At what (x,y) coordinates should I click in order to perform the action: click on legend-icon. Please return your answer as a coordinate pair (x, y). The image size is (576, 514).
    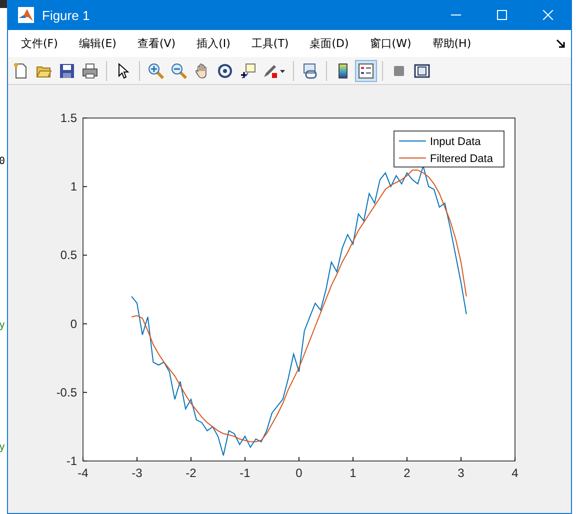
    Looking at the image, I should click on (366, 71).